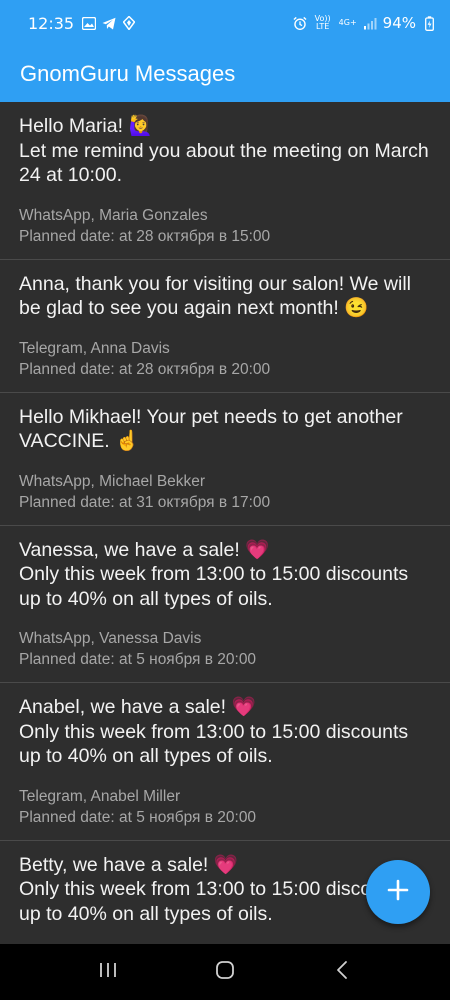 Image resolution: width=450 pixels, height=1000 pixels. I want to click on back-icon, so click(342, 972).